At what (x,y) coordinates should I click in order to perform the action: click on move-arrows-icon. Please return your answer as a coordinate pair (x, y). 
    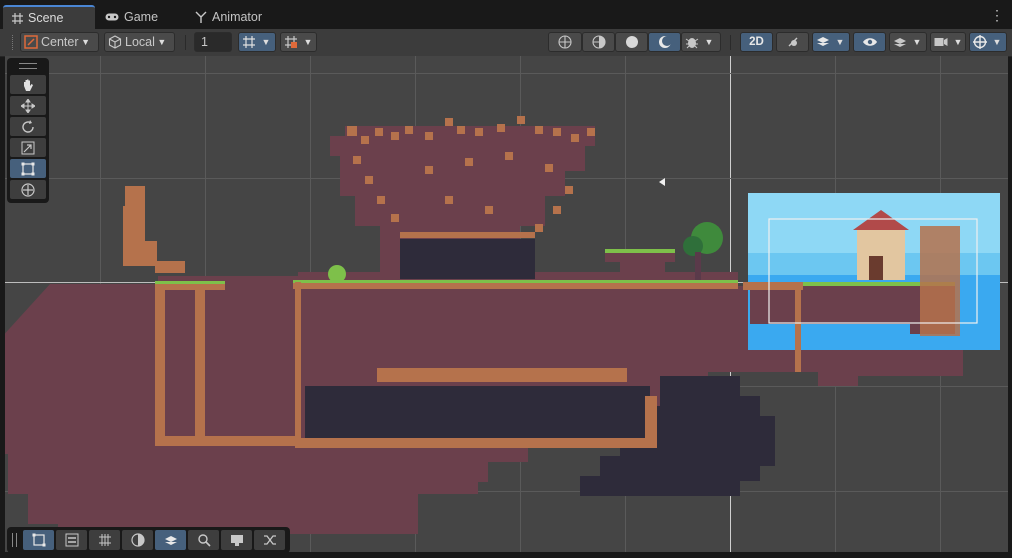
    Looking at the image, I should click on (28, 105).